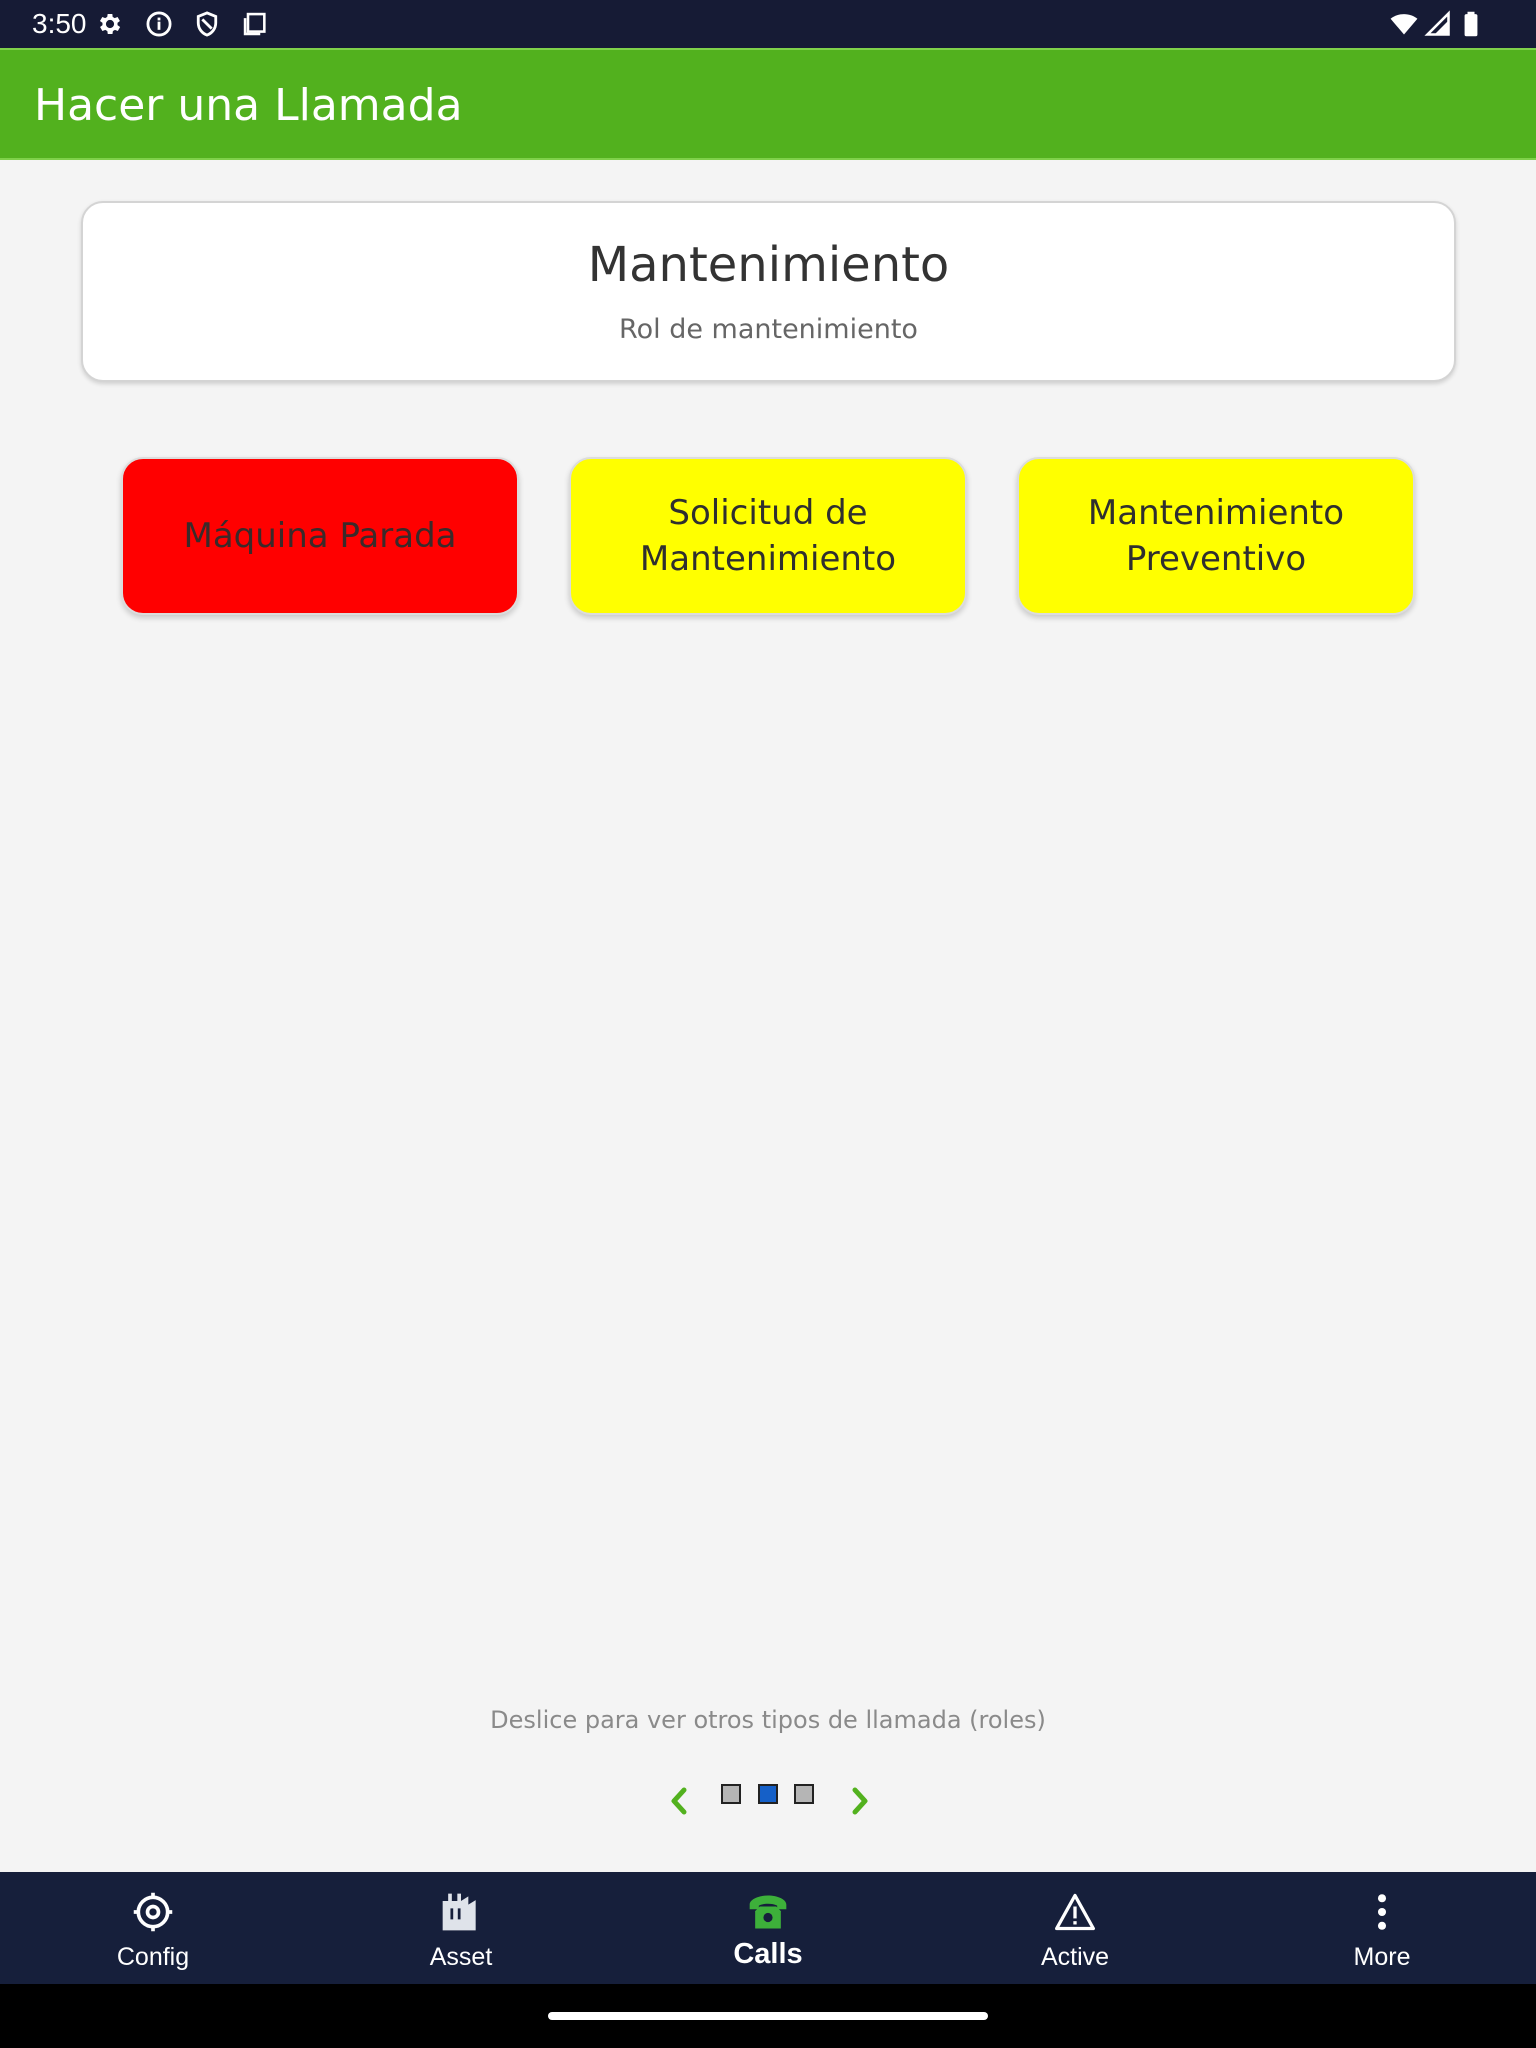 The image size is (1536, 2048). Describe the element at coordinates (153, 1912) in the screenshot. I see `gear-icon` at that location.